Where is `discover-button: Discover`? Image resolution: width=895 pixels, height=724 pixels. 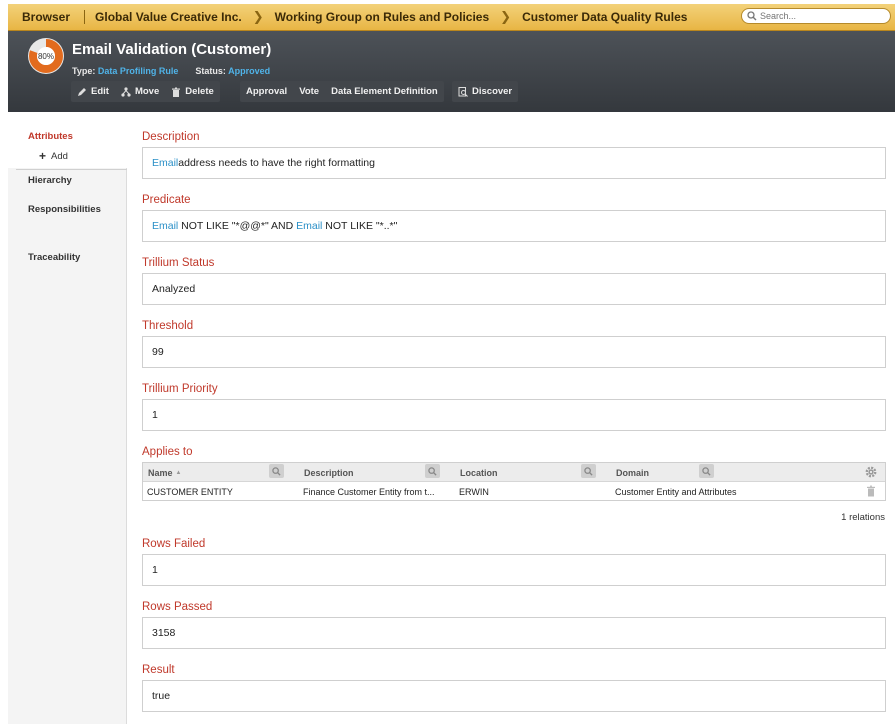
discover-button: Discover is located at coordinates (485, 91).